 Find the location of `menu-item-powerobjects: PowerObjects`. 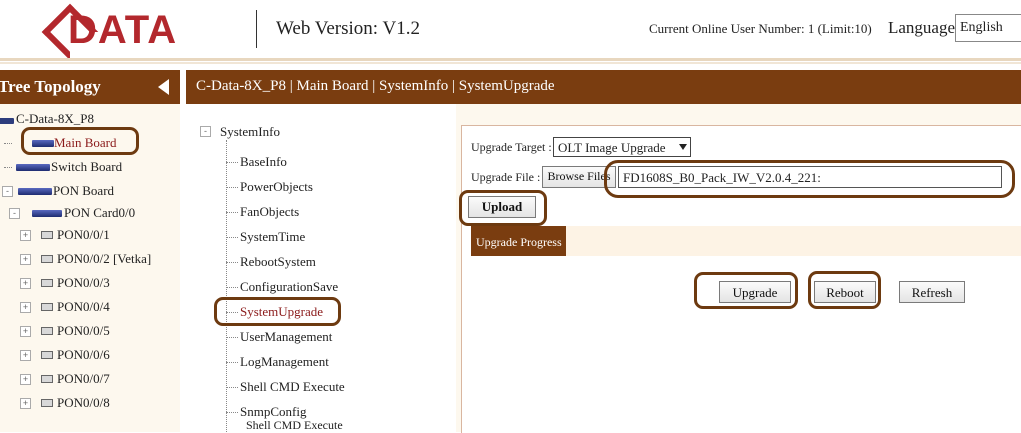

menu-item-powerobjects: PowerObjects is located at coordinates (276, 187).